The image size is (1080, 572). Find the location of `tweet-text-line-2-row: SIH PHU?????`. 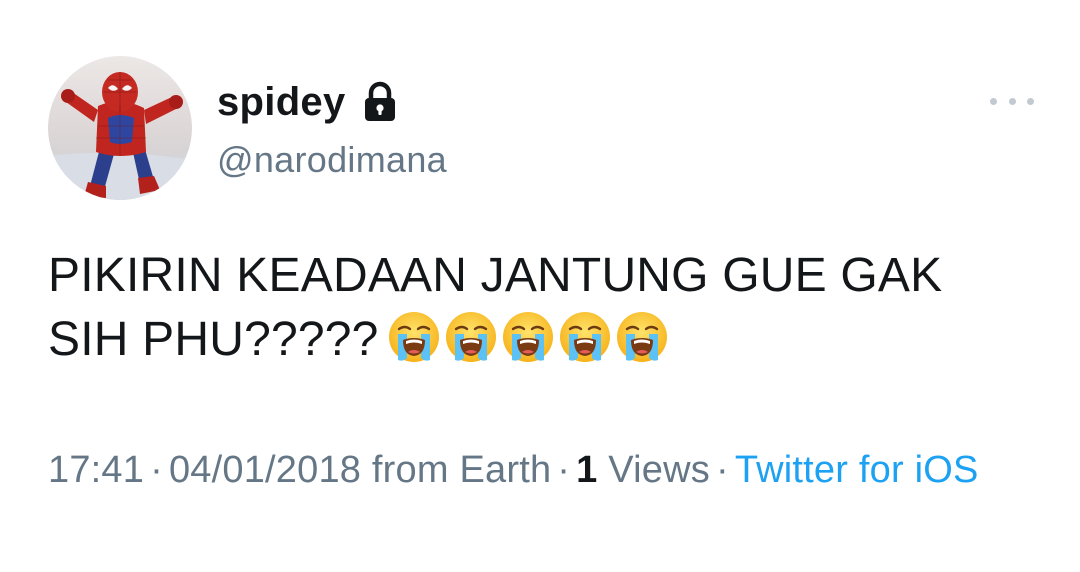

tweet-text-line-2-row: SIH PHU????? is located at coordinates (548, 340).